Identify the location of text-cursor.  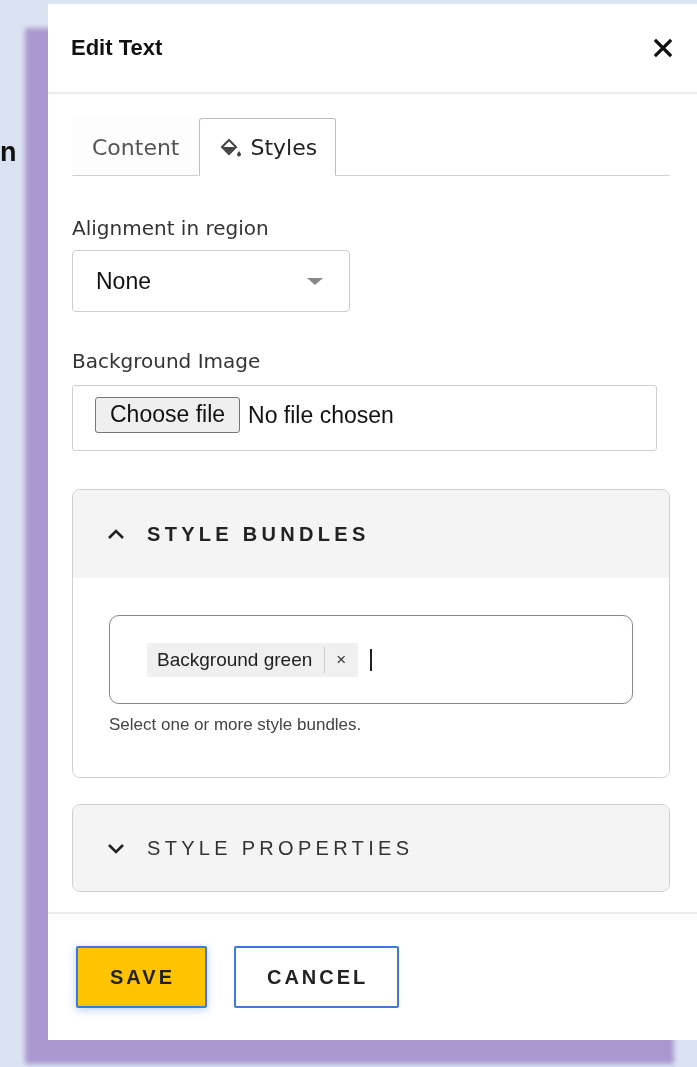
(371, 659).